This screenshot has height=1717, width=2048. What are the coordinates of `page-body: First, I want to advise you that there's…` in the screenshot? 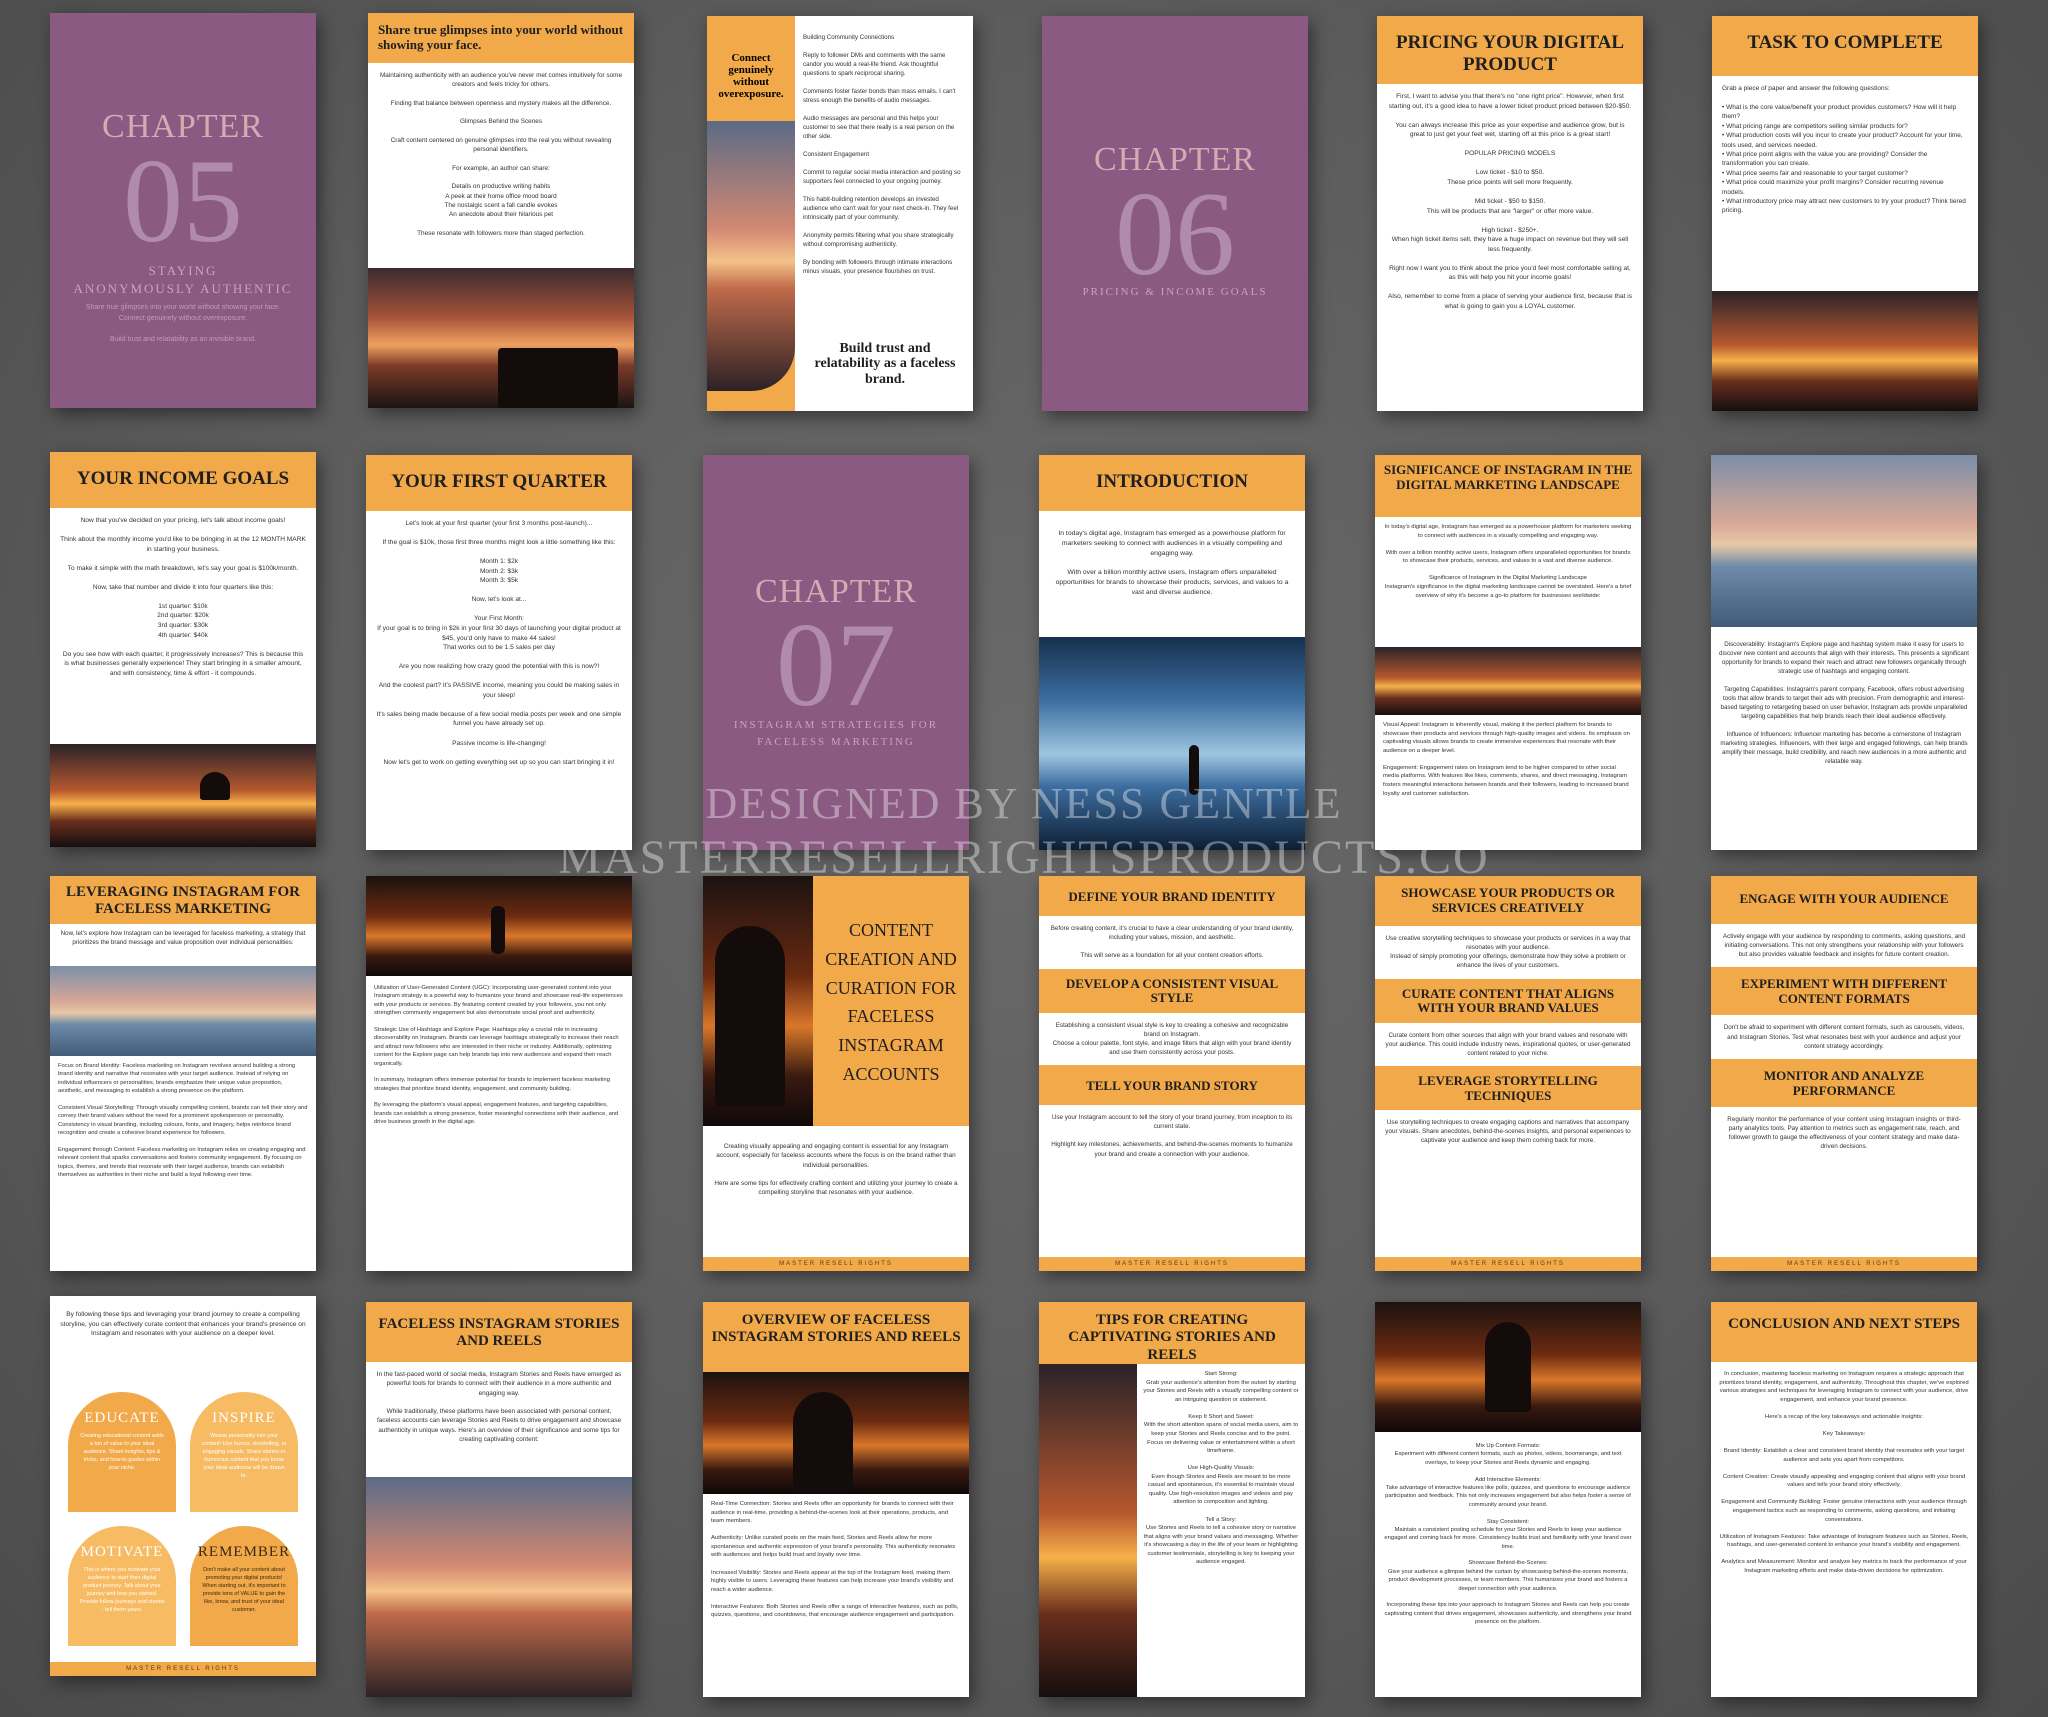 It's located at (1510, 202).